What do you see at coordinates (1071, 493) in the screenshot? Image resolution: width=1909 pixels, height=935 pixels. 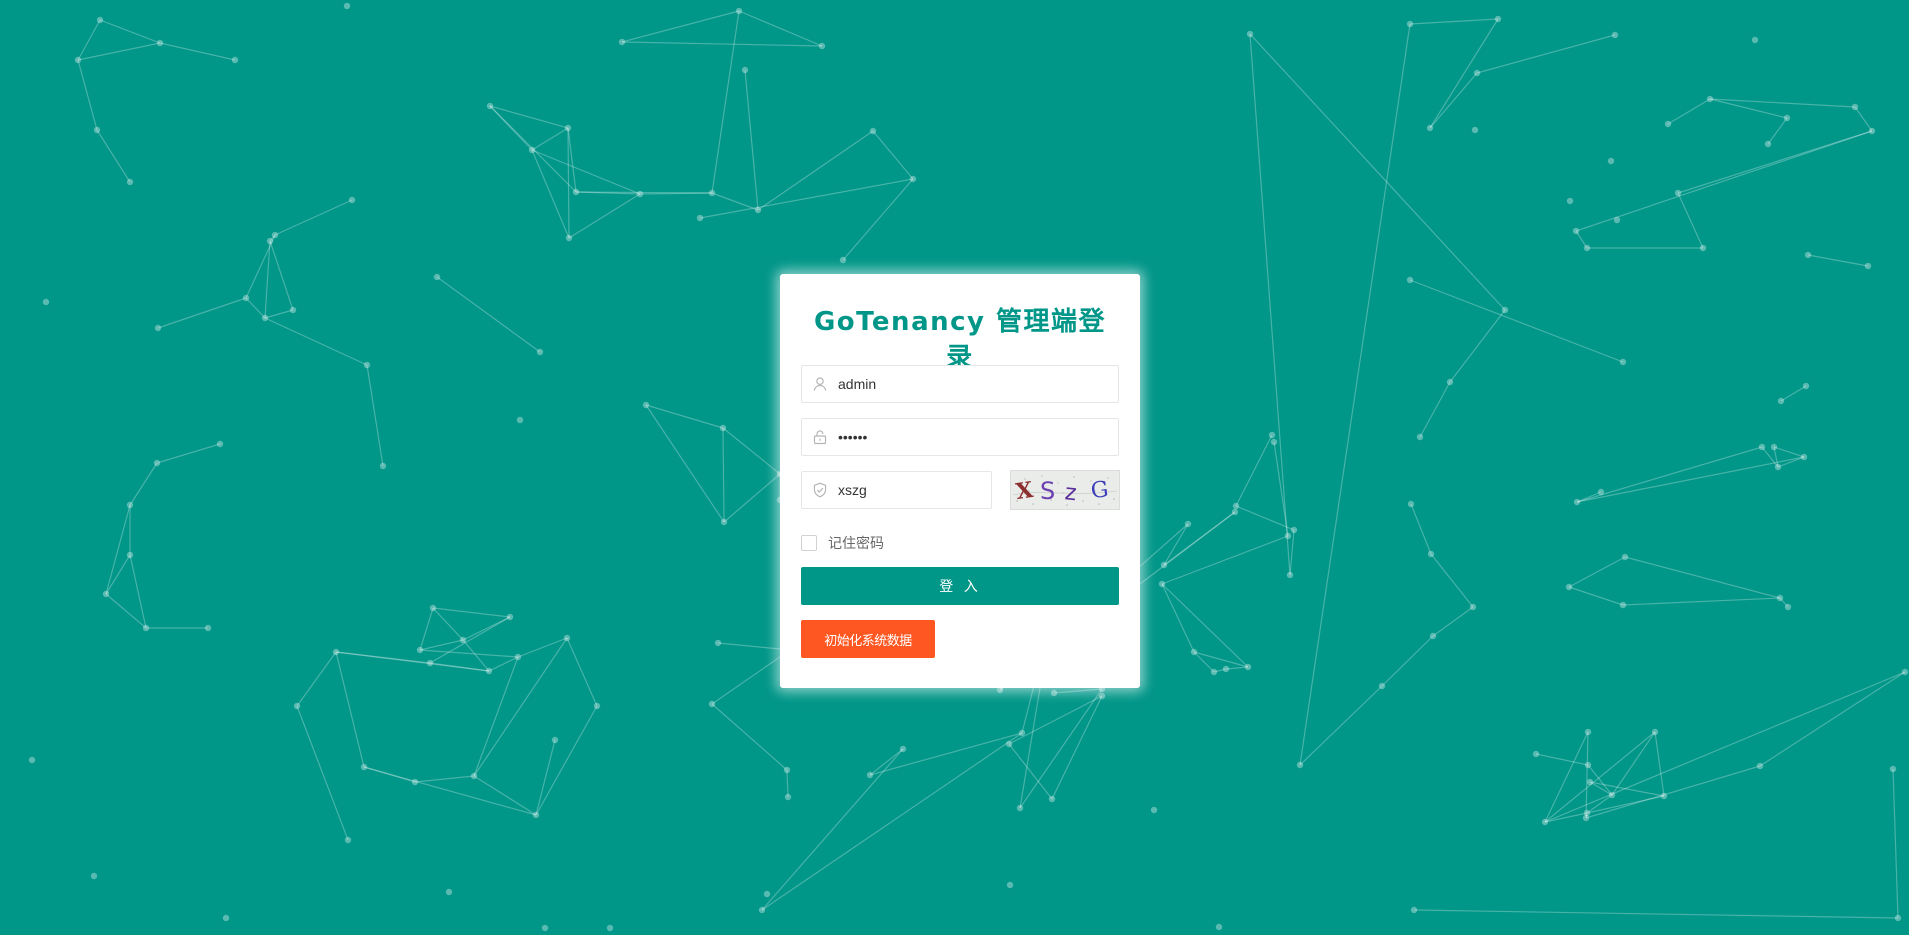 I see `captcha-char-3: z` at bounding box center [1071, 493].